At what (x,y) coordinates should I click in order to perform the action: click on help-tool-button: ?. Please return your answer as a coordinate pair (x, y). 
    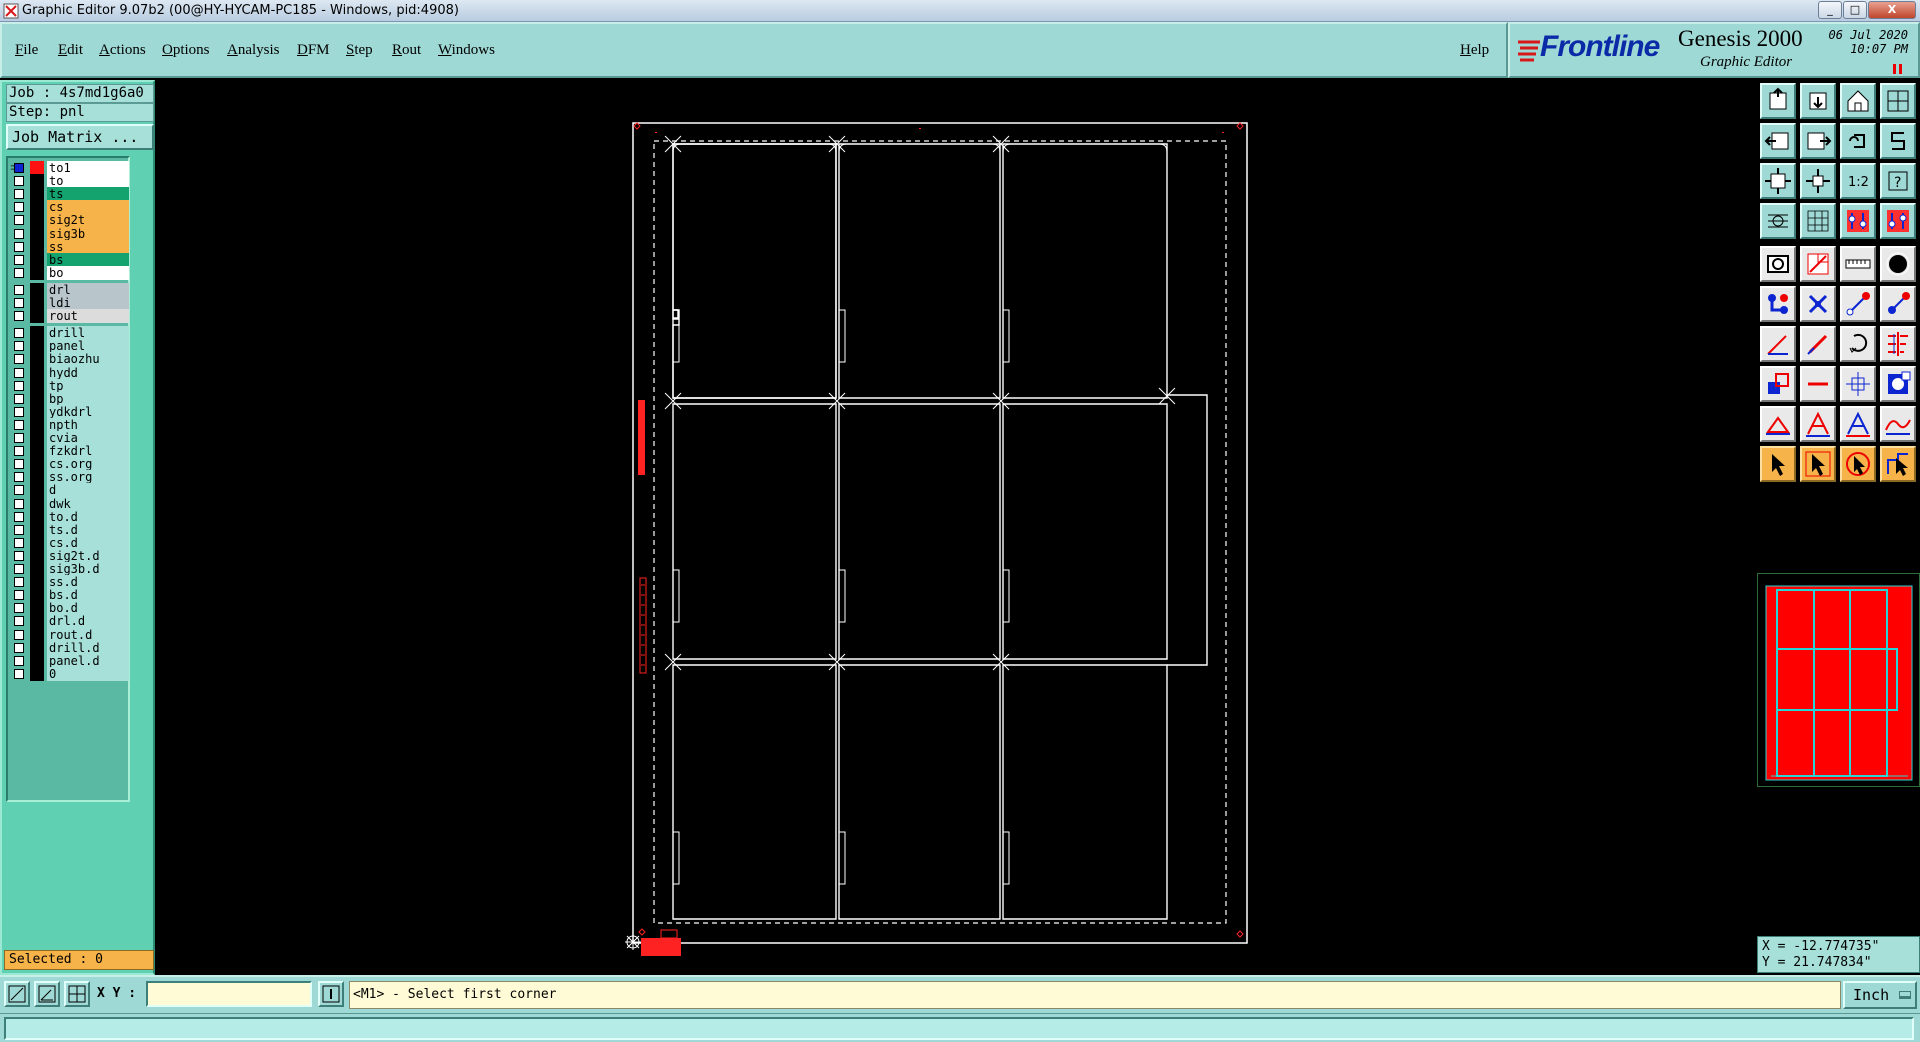
    Looking at the image, I should click on (1898, 181).